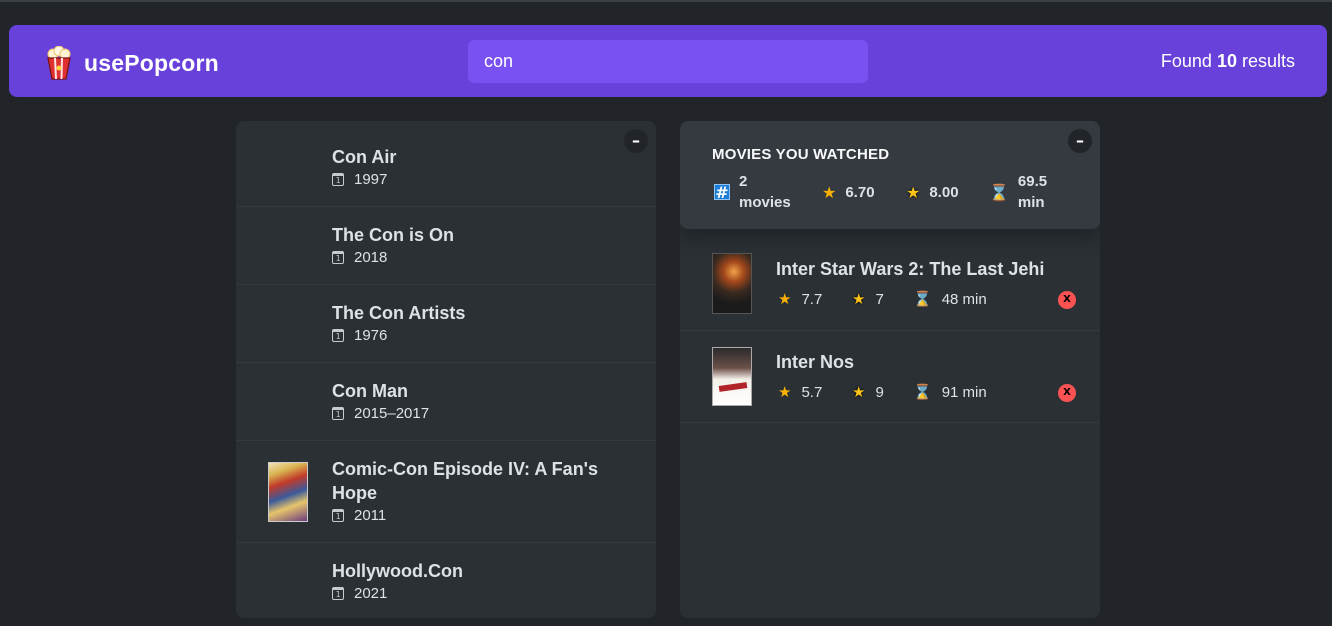 The height and width of the screenshot is (626, 1332). What do you see at coordinates (1186, 61) in the screenshot?
I see `results-prefix: Found` at bounding box center [1186, 61].